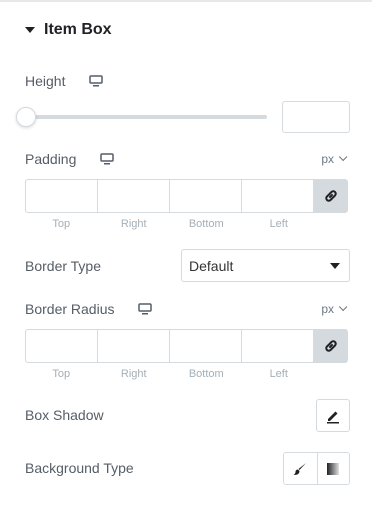 This screenshot has width=372, height=531. I want to click on padding-dimensions, so click(187, 196).